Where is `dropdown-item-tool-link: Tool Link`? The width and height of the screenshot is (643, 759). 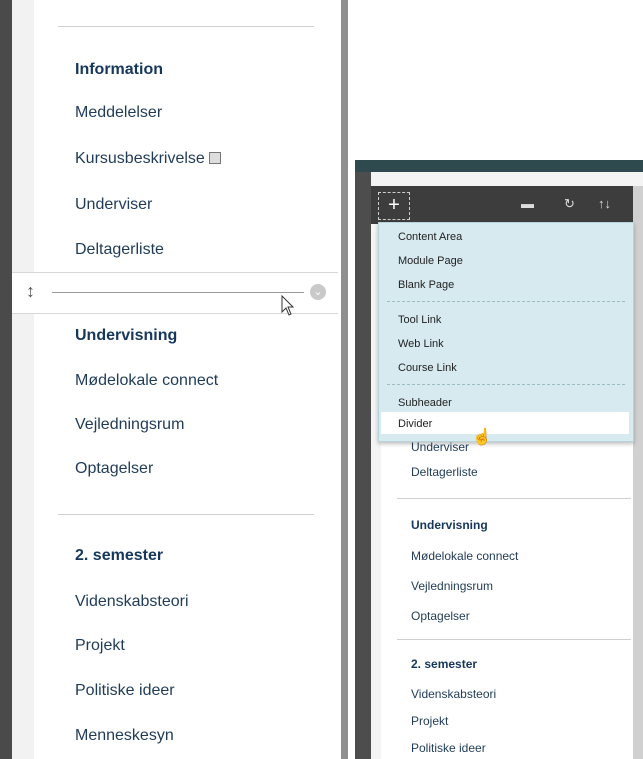
dropdown-item-tool-link: Tool Link is located at coordinates (419, 320).